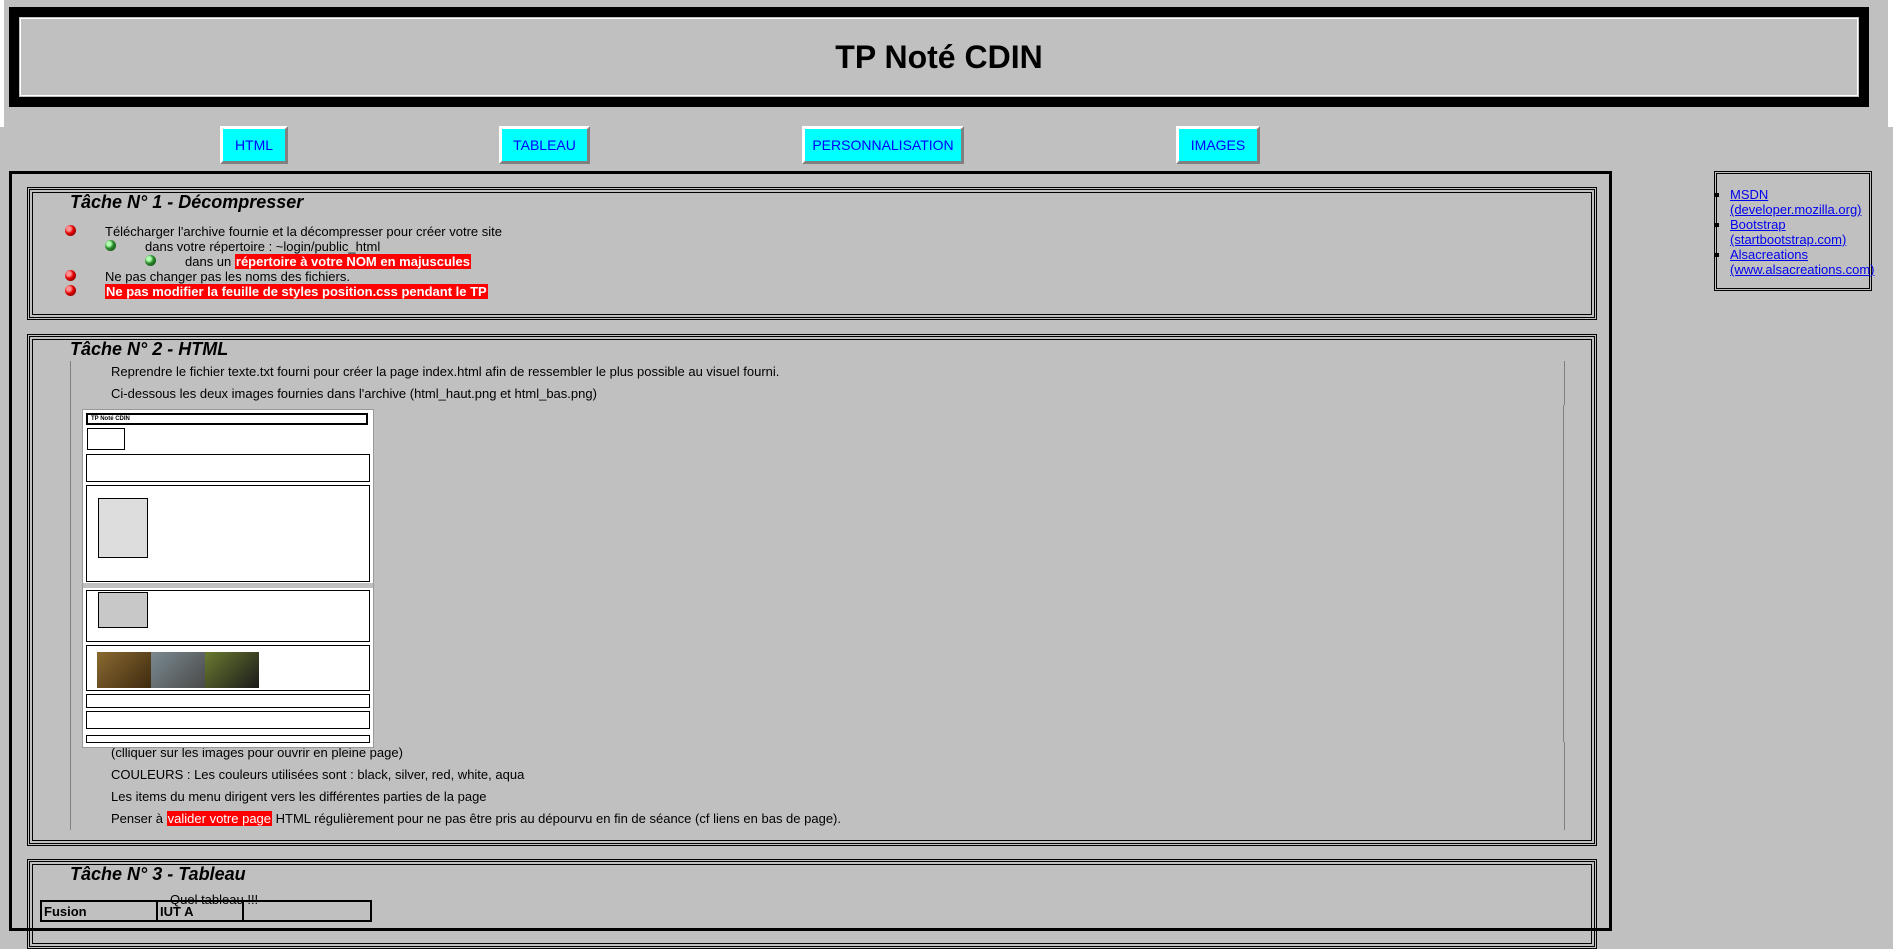  Describe the element at coordinates (1218, 145) in the screenshot. I see `menu-item-images: IMAGES` at that location.